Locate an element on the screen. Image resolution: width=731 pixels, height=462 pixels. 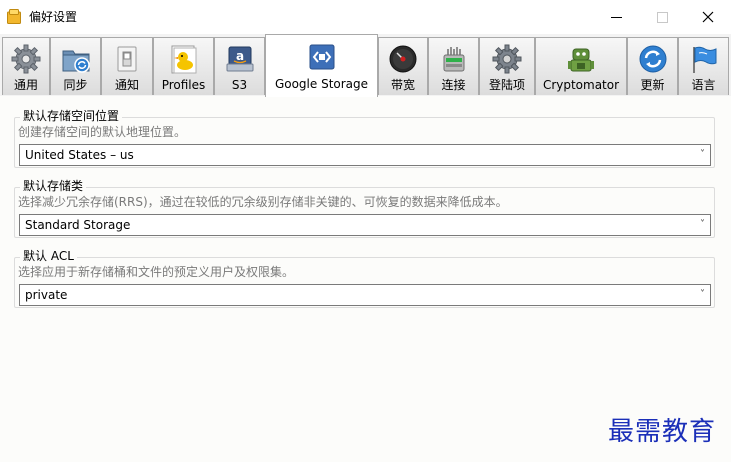
minimize-icon is located at coordinates (616, 17).